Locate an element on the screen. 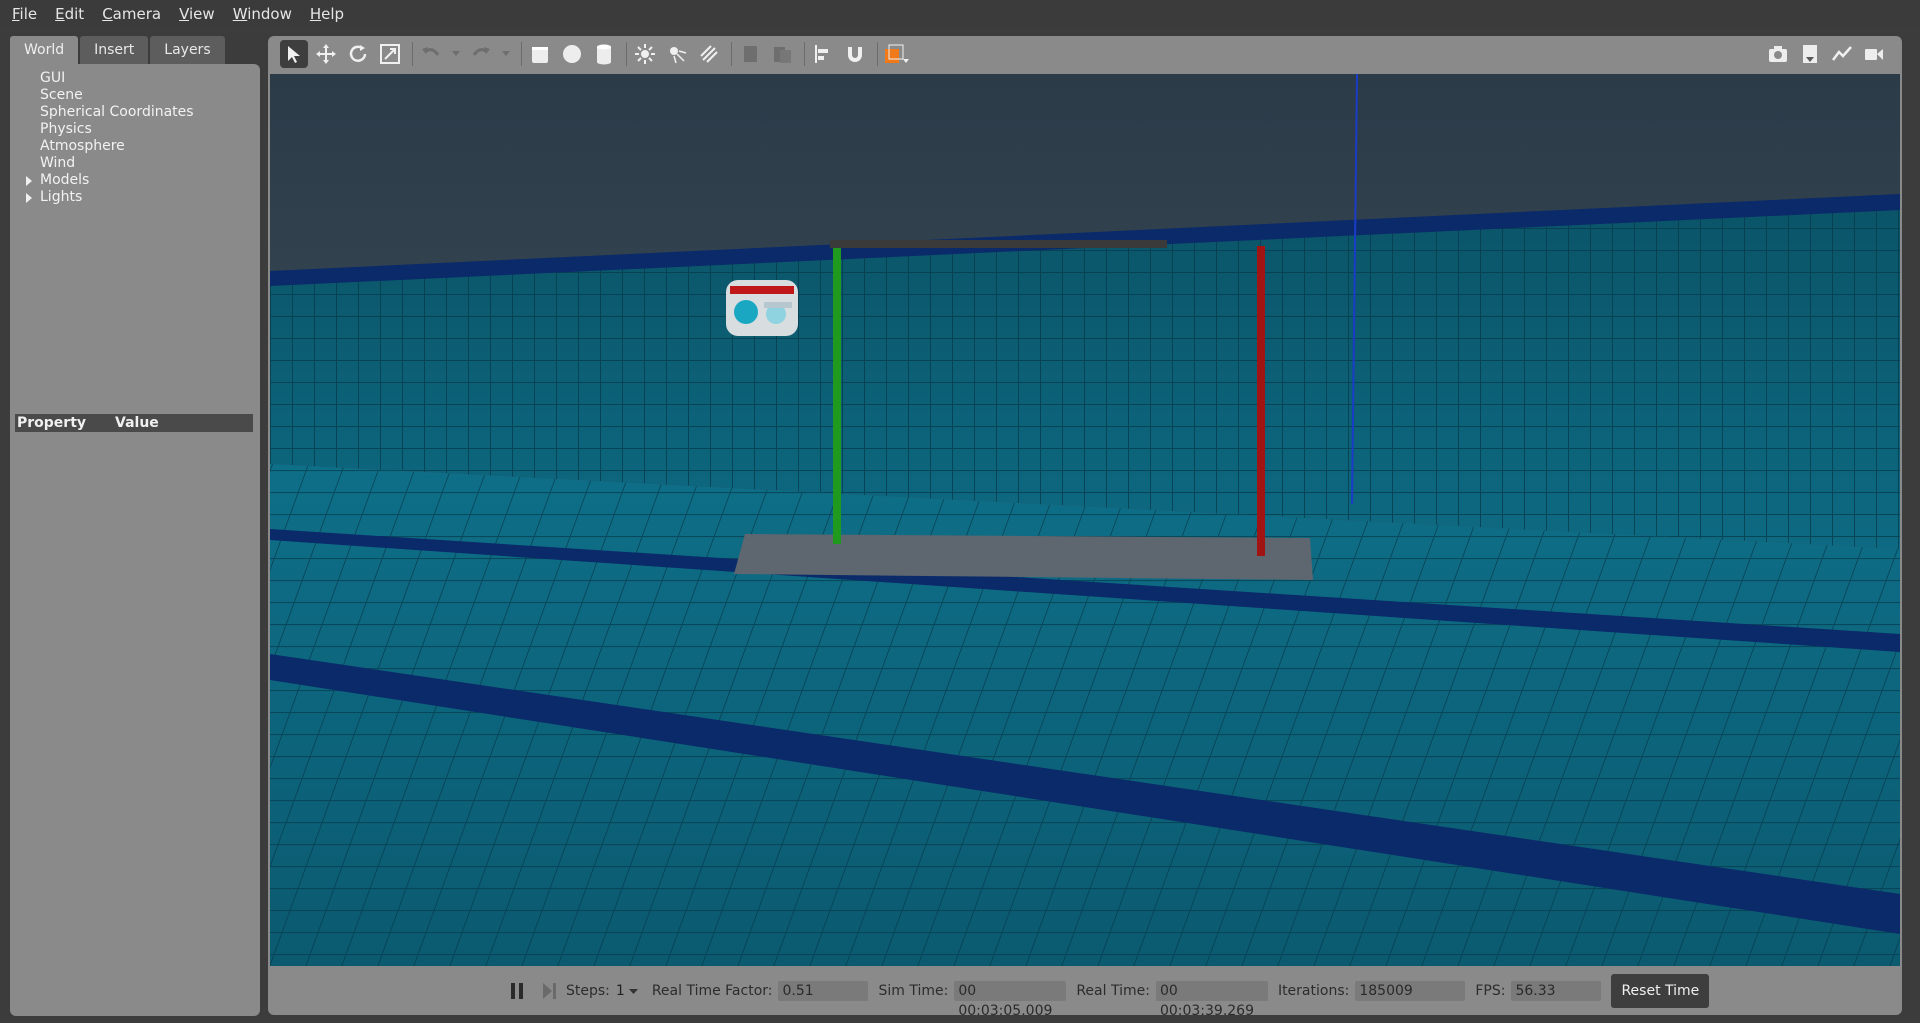 Image resolution: width=1920 pixels, height=1023 pixels. steps-value: 1 is located at coordinates (620, 991).